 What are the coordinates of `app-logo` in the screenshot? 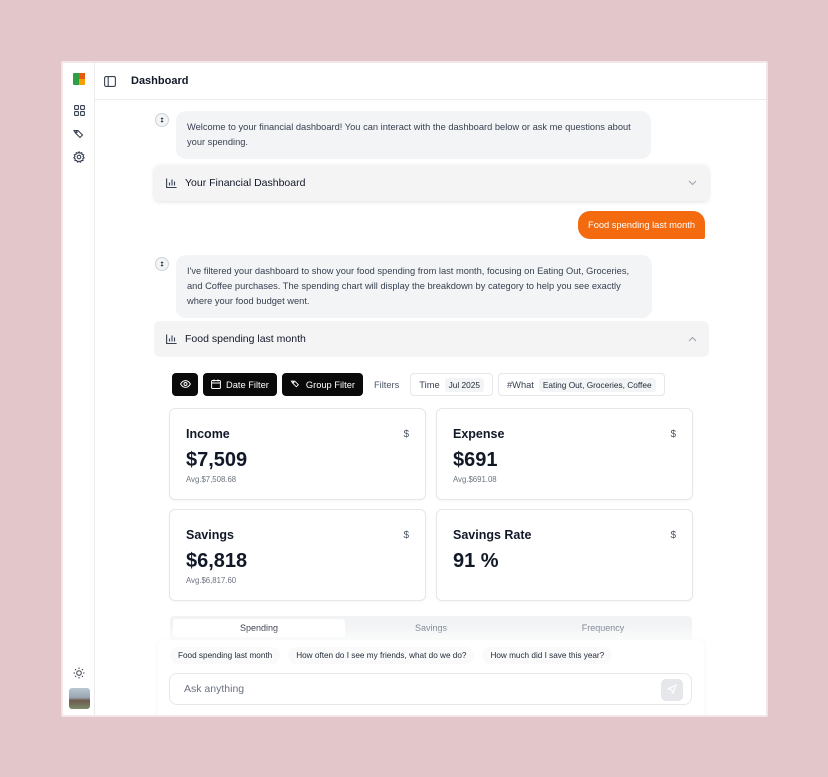 It's located at (79, 79).